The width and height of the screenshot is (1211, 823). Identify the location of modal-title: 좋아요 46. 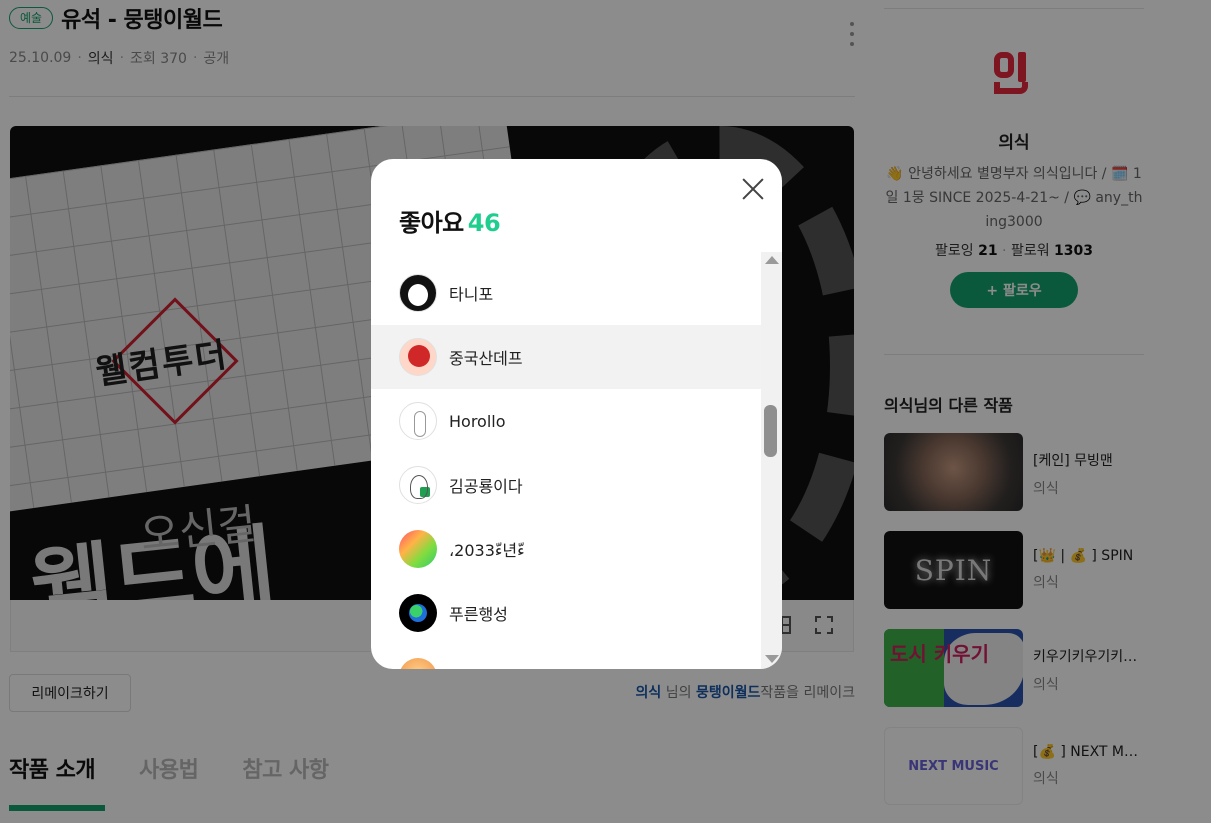
(450, 223).